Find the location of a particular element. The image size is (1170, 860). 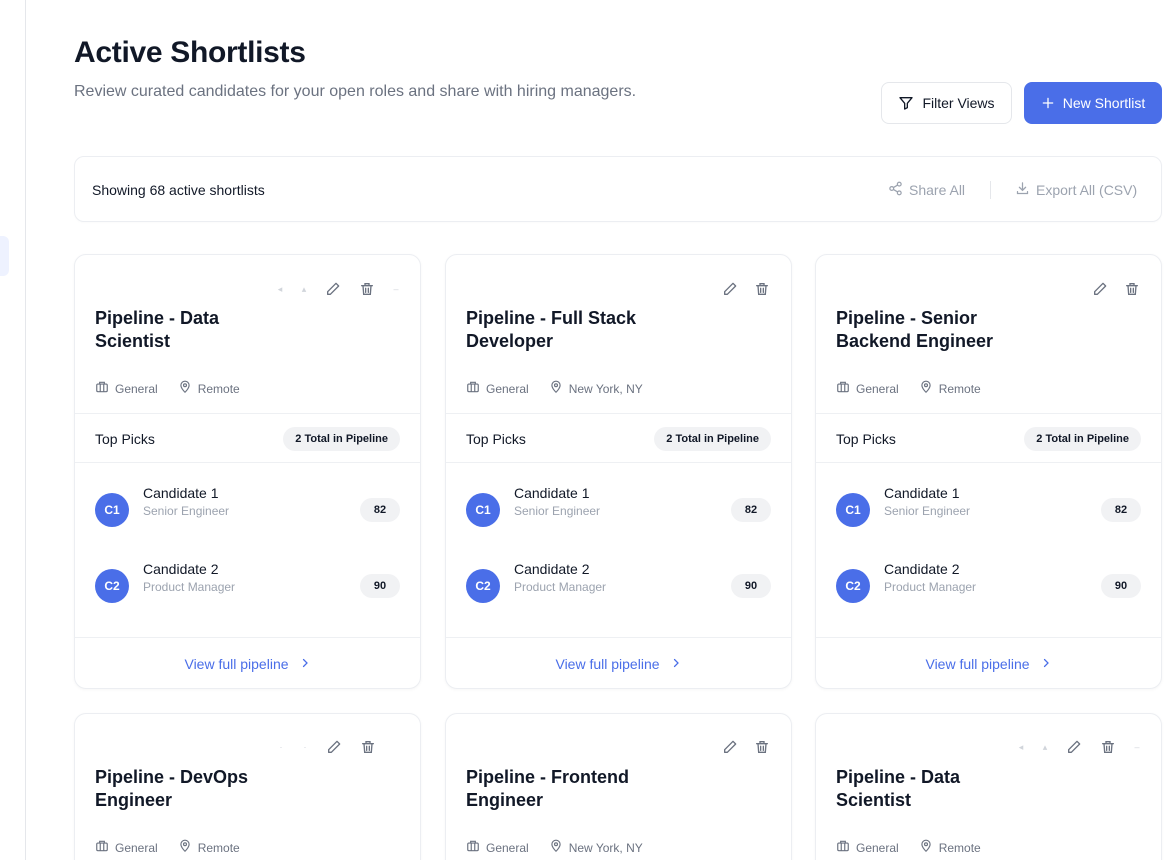

score-badge: 82 is located at coordinates (380, 510).